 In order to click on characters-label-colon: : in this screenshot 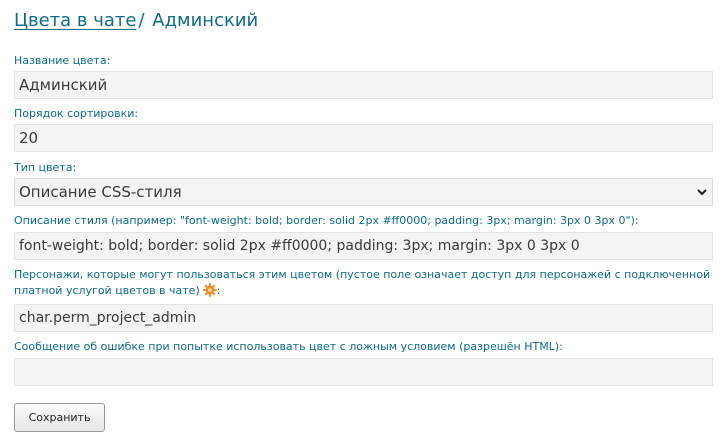, I will do `click(218, 290)`.